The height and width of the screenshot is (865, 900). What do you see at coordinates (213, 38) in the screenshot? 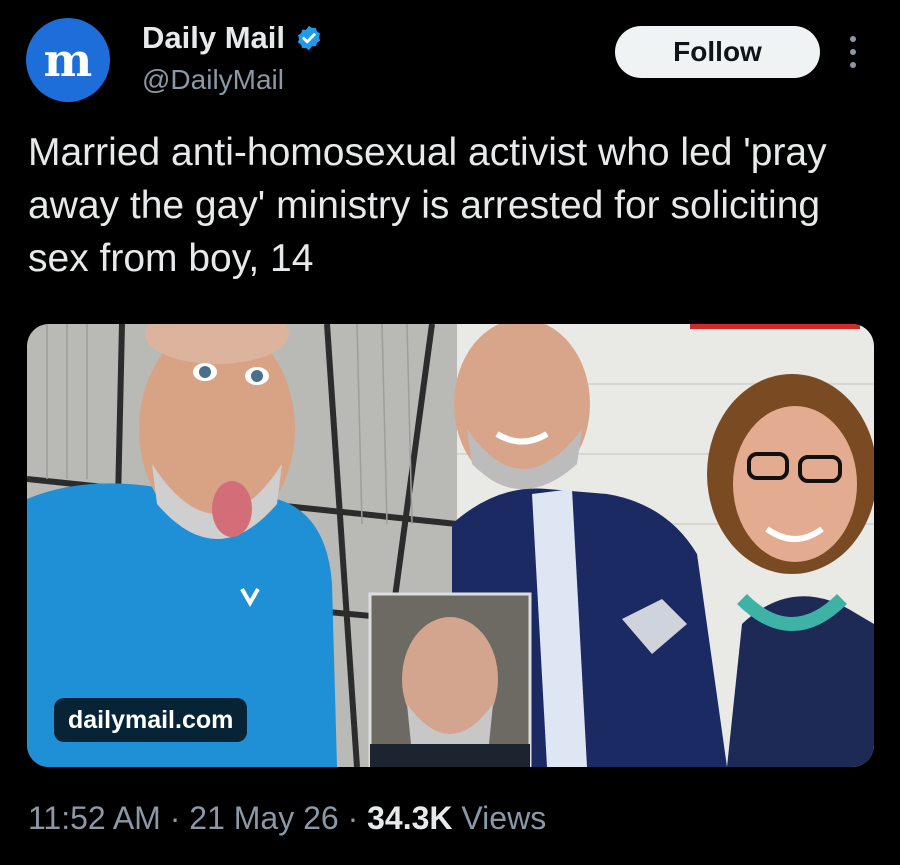
I see `author-name: Daily Mail` at bounding box center [213, 38].